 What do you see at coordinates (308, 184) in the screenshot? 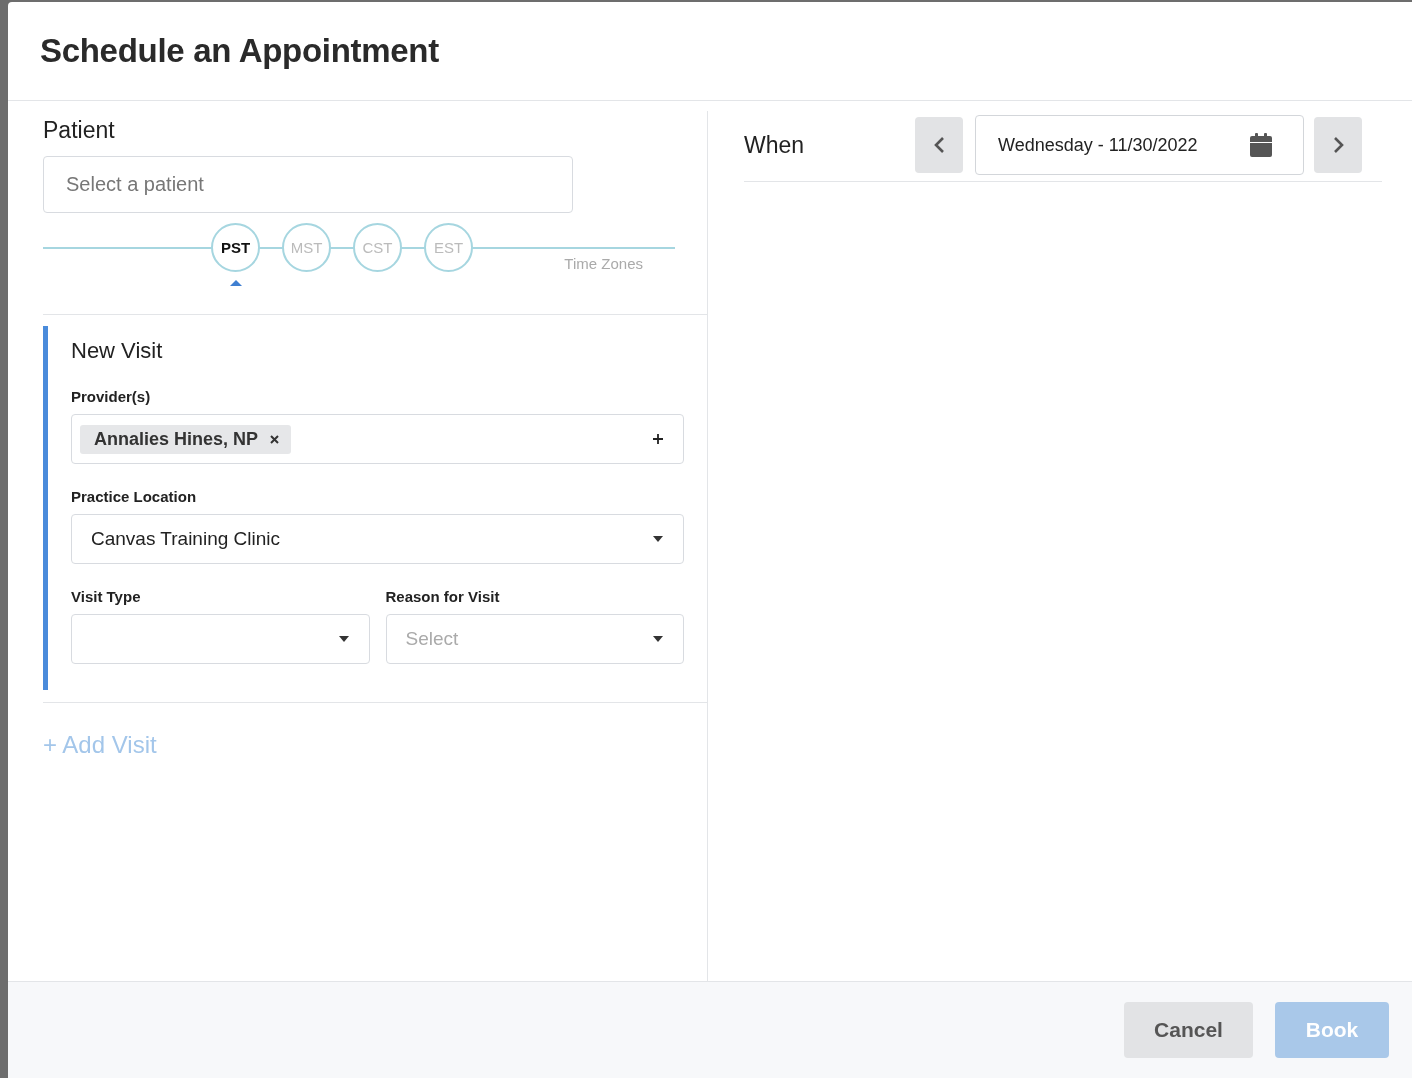
I see `patient-search-field: Select a patient` at bounding box center [308, 184].